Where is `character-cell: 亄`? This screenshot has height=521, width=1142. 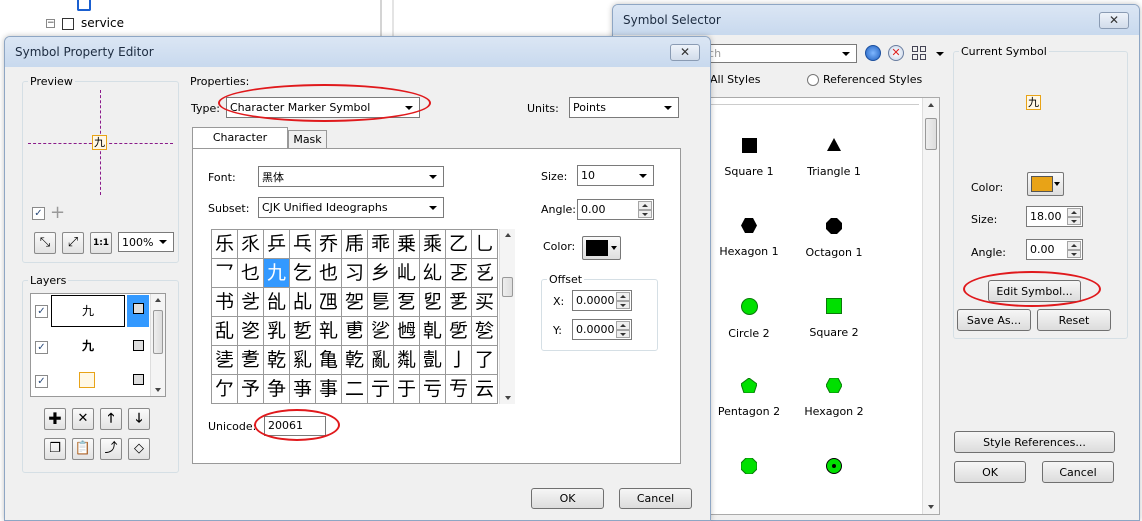 character-cell: 亄 is located at coordinates (433, 360).